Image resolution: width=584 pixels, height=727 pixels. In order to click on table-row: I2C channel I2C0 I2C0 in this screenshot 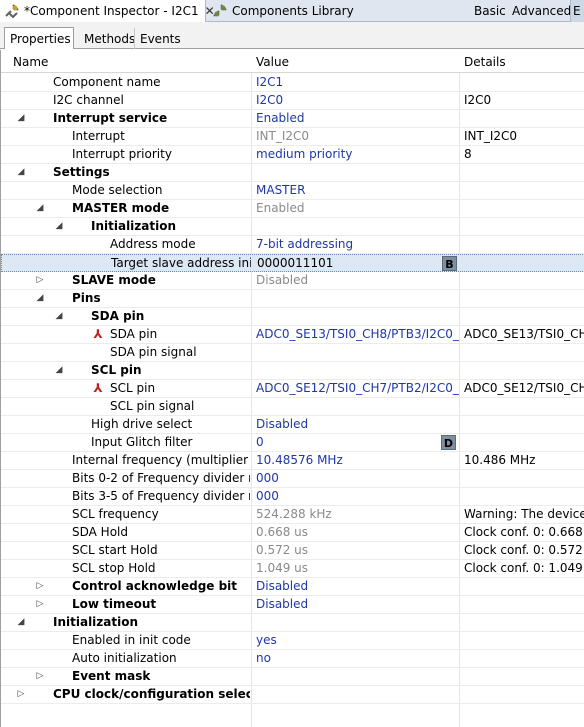, I will do `click(292, 101)`.